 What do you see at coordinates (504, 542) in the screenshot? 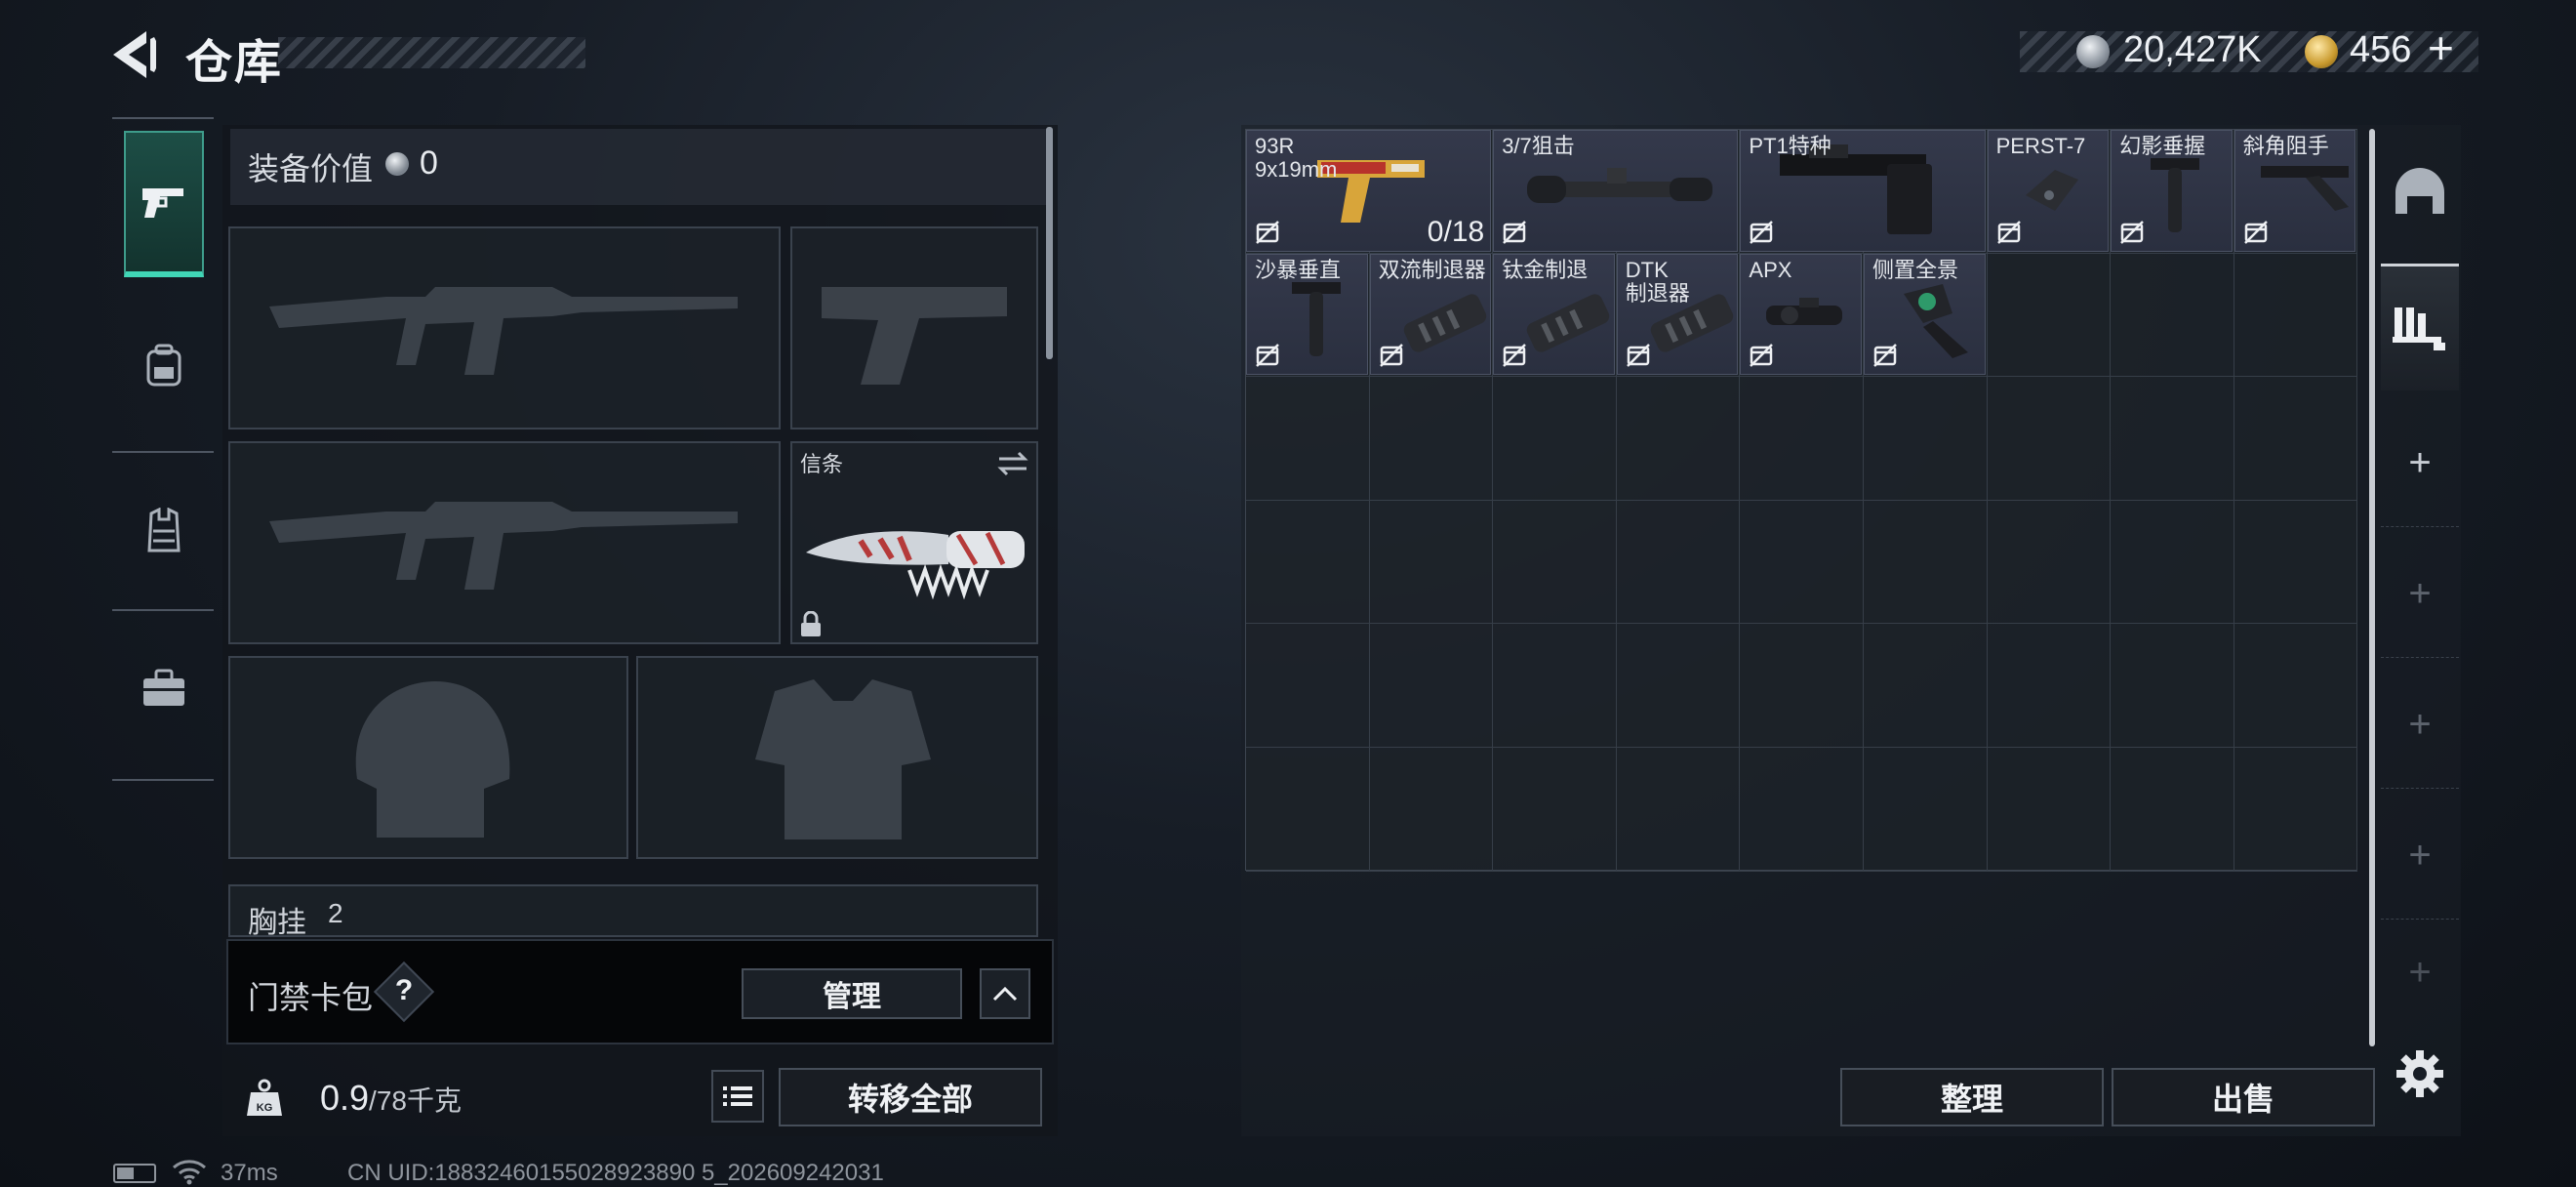
I see `secondary-weapon-slot` at bounding box center [504, 542].